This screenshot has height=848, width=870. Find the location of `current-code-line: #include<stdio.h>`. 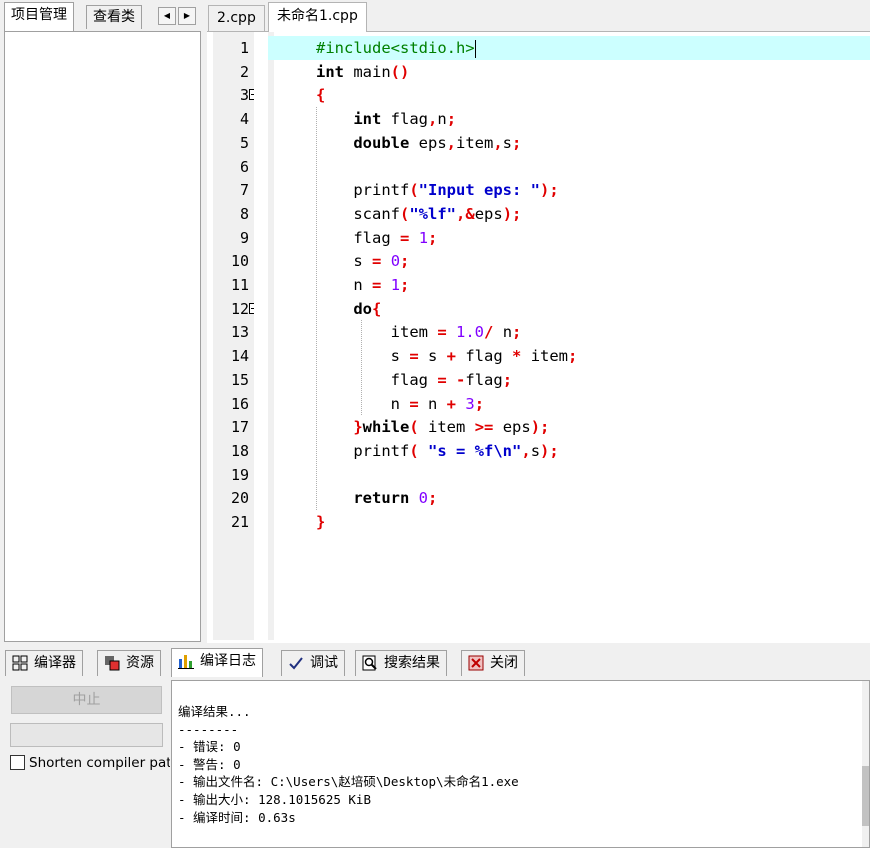

current-code-line: #include<stdio.h> is located at coordinates (569, 48).